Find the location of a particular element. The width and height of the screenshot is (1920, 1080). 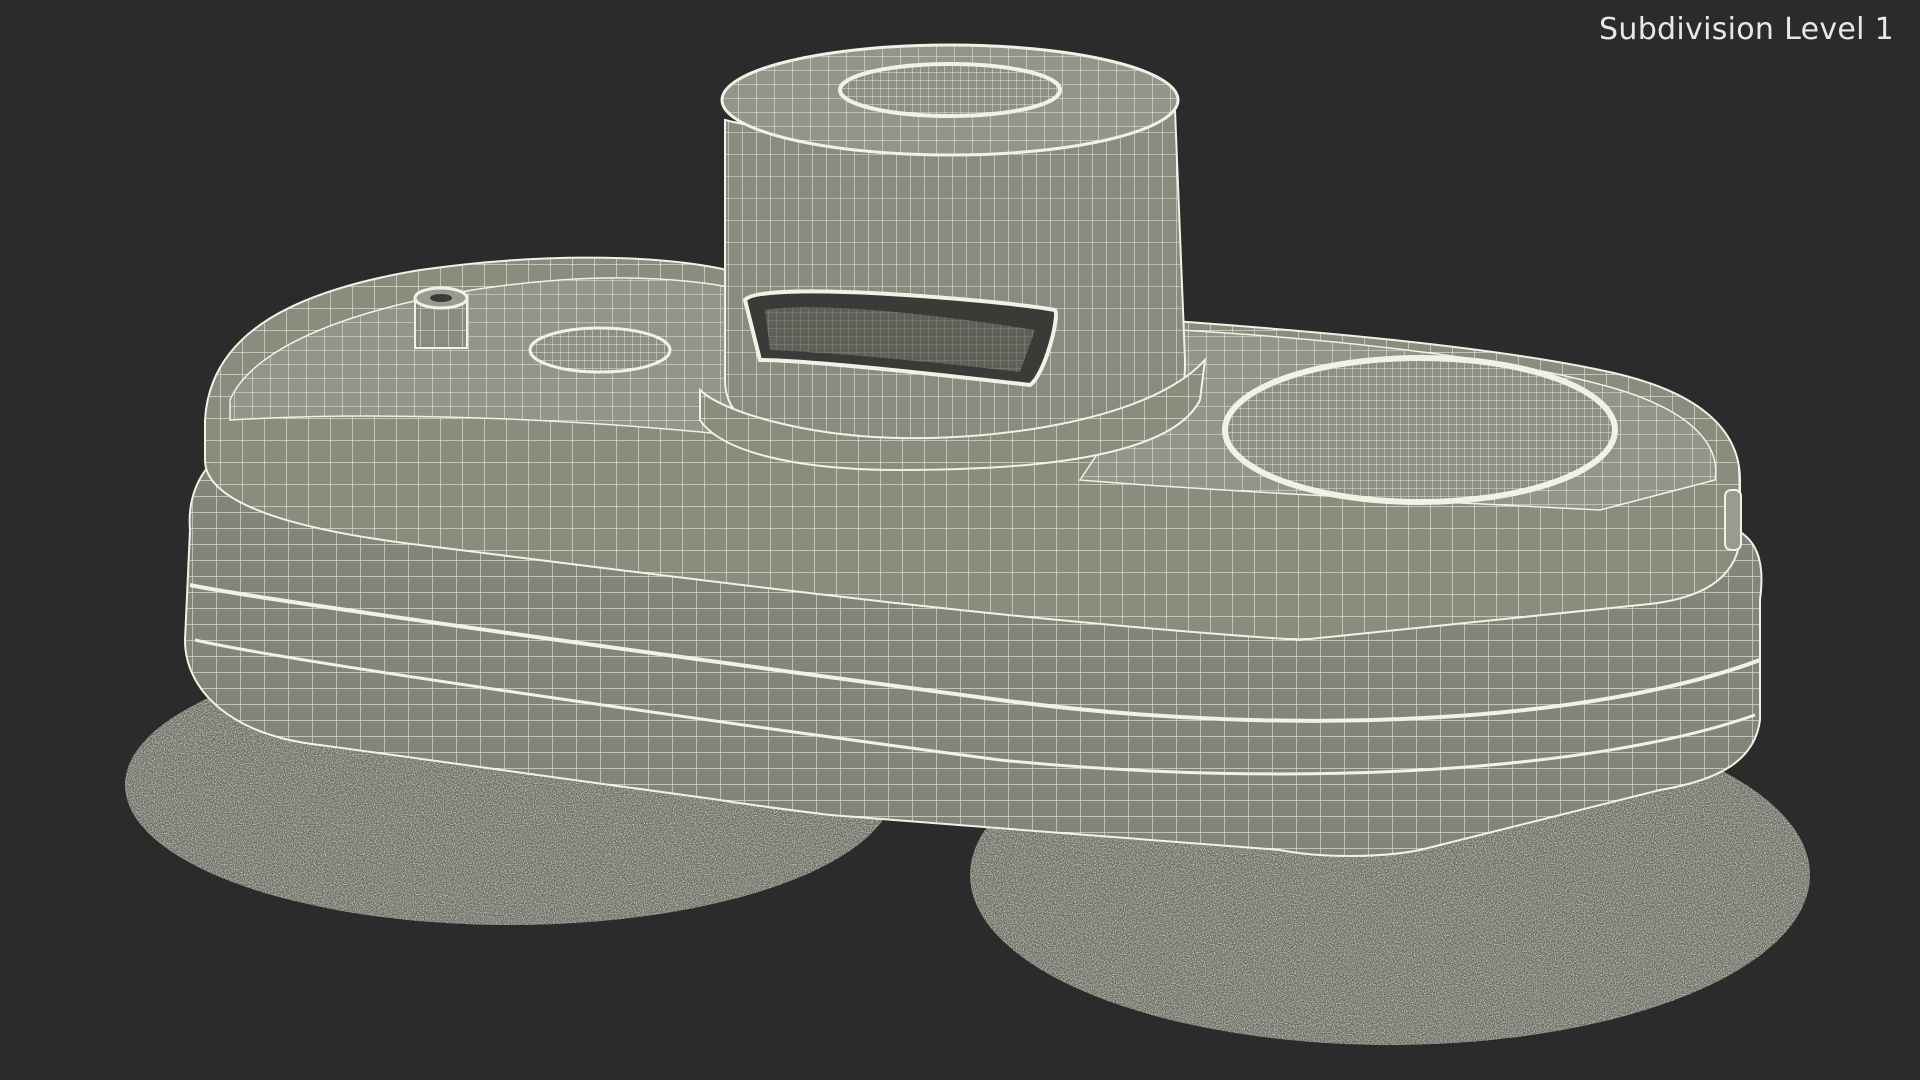

nozzle is located at coordinates (441, 317).